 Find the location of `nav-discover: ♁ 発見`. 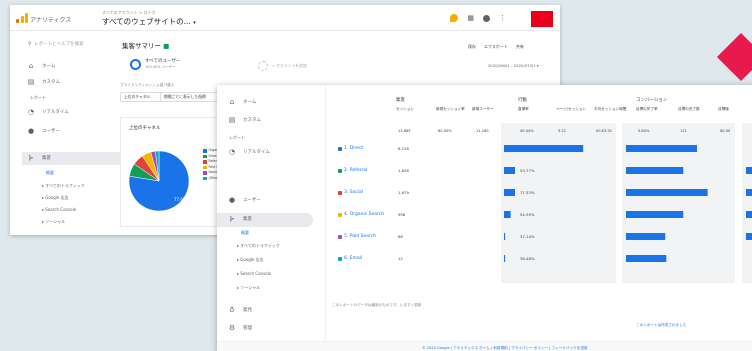

nav-discover: ♁ 発見 is located at coordinates (240, 310).